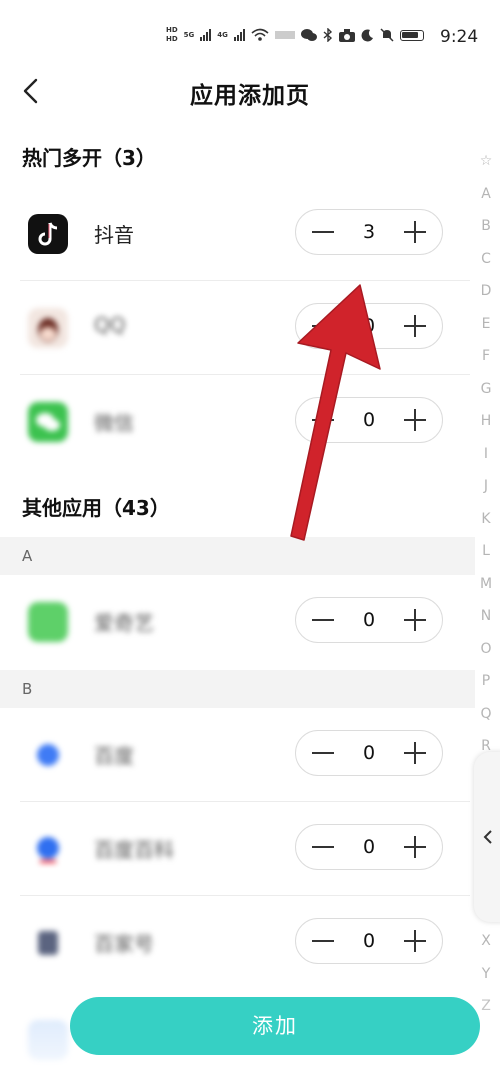 The height and width of the screenshot is (1084, 500). What do you see at coordinates (486, 194) in the screenshot?
I see `index-a: A` at bounding box center [486, 194].